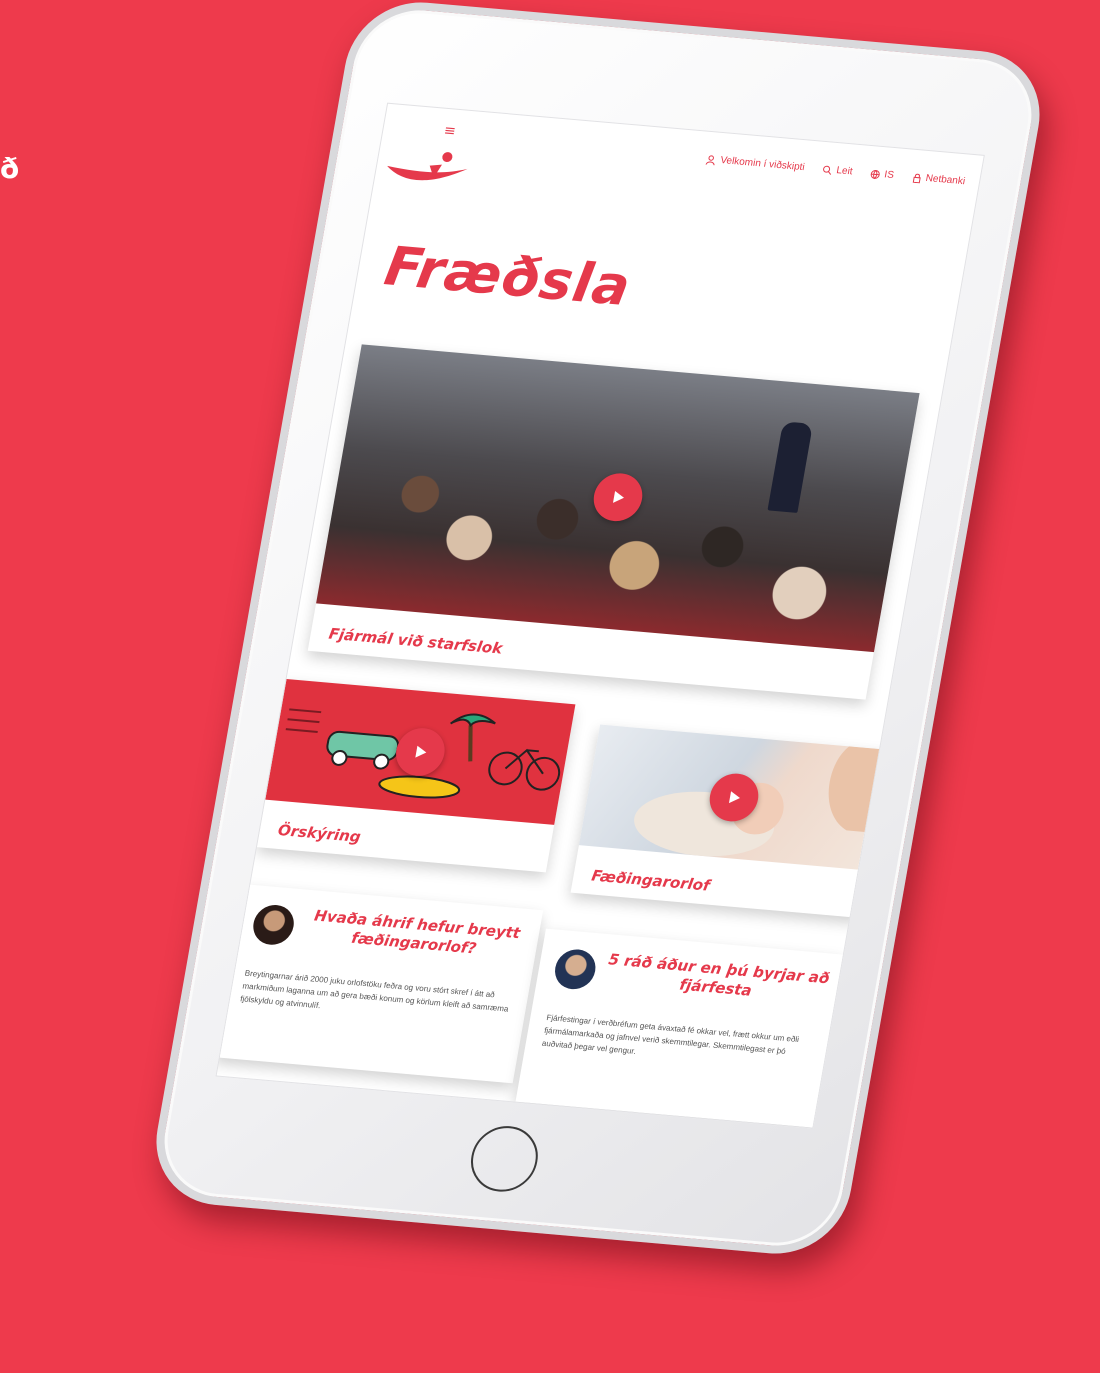 Image resolution: width=1100 pixels, height=1373 pixels. I want to click on parental-leave-video-card: Fæðingarorlof, so click(730, 821).